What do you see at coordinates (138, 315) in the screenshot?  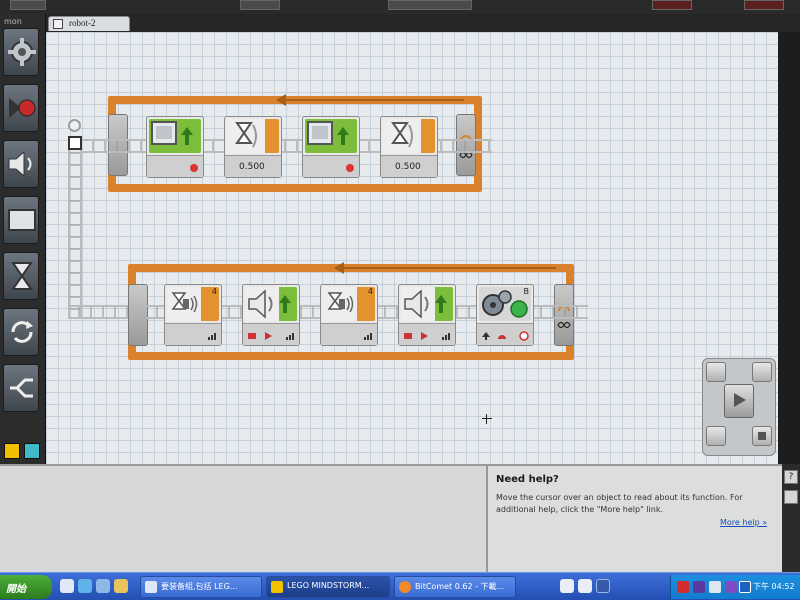 I see `loop-2-start-cap` at bounding box center [138, 315].